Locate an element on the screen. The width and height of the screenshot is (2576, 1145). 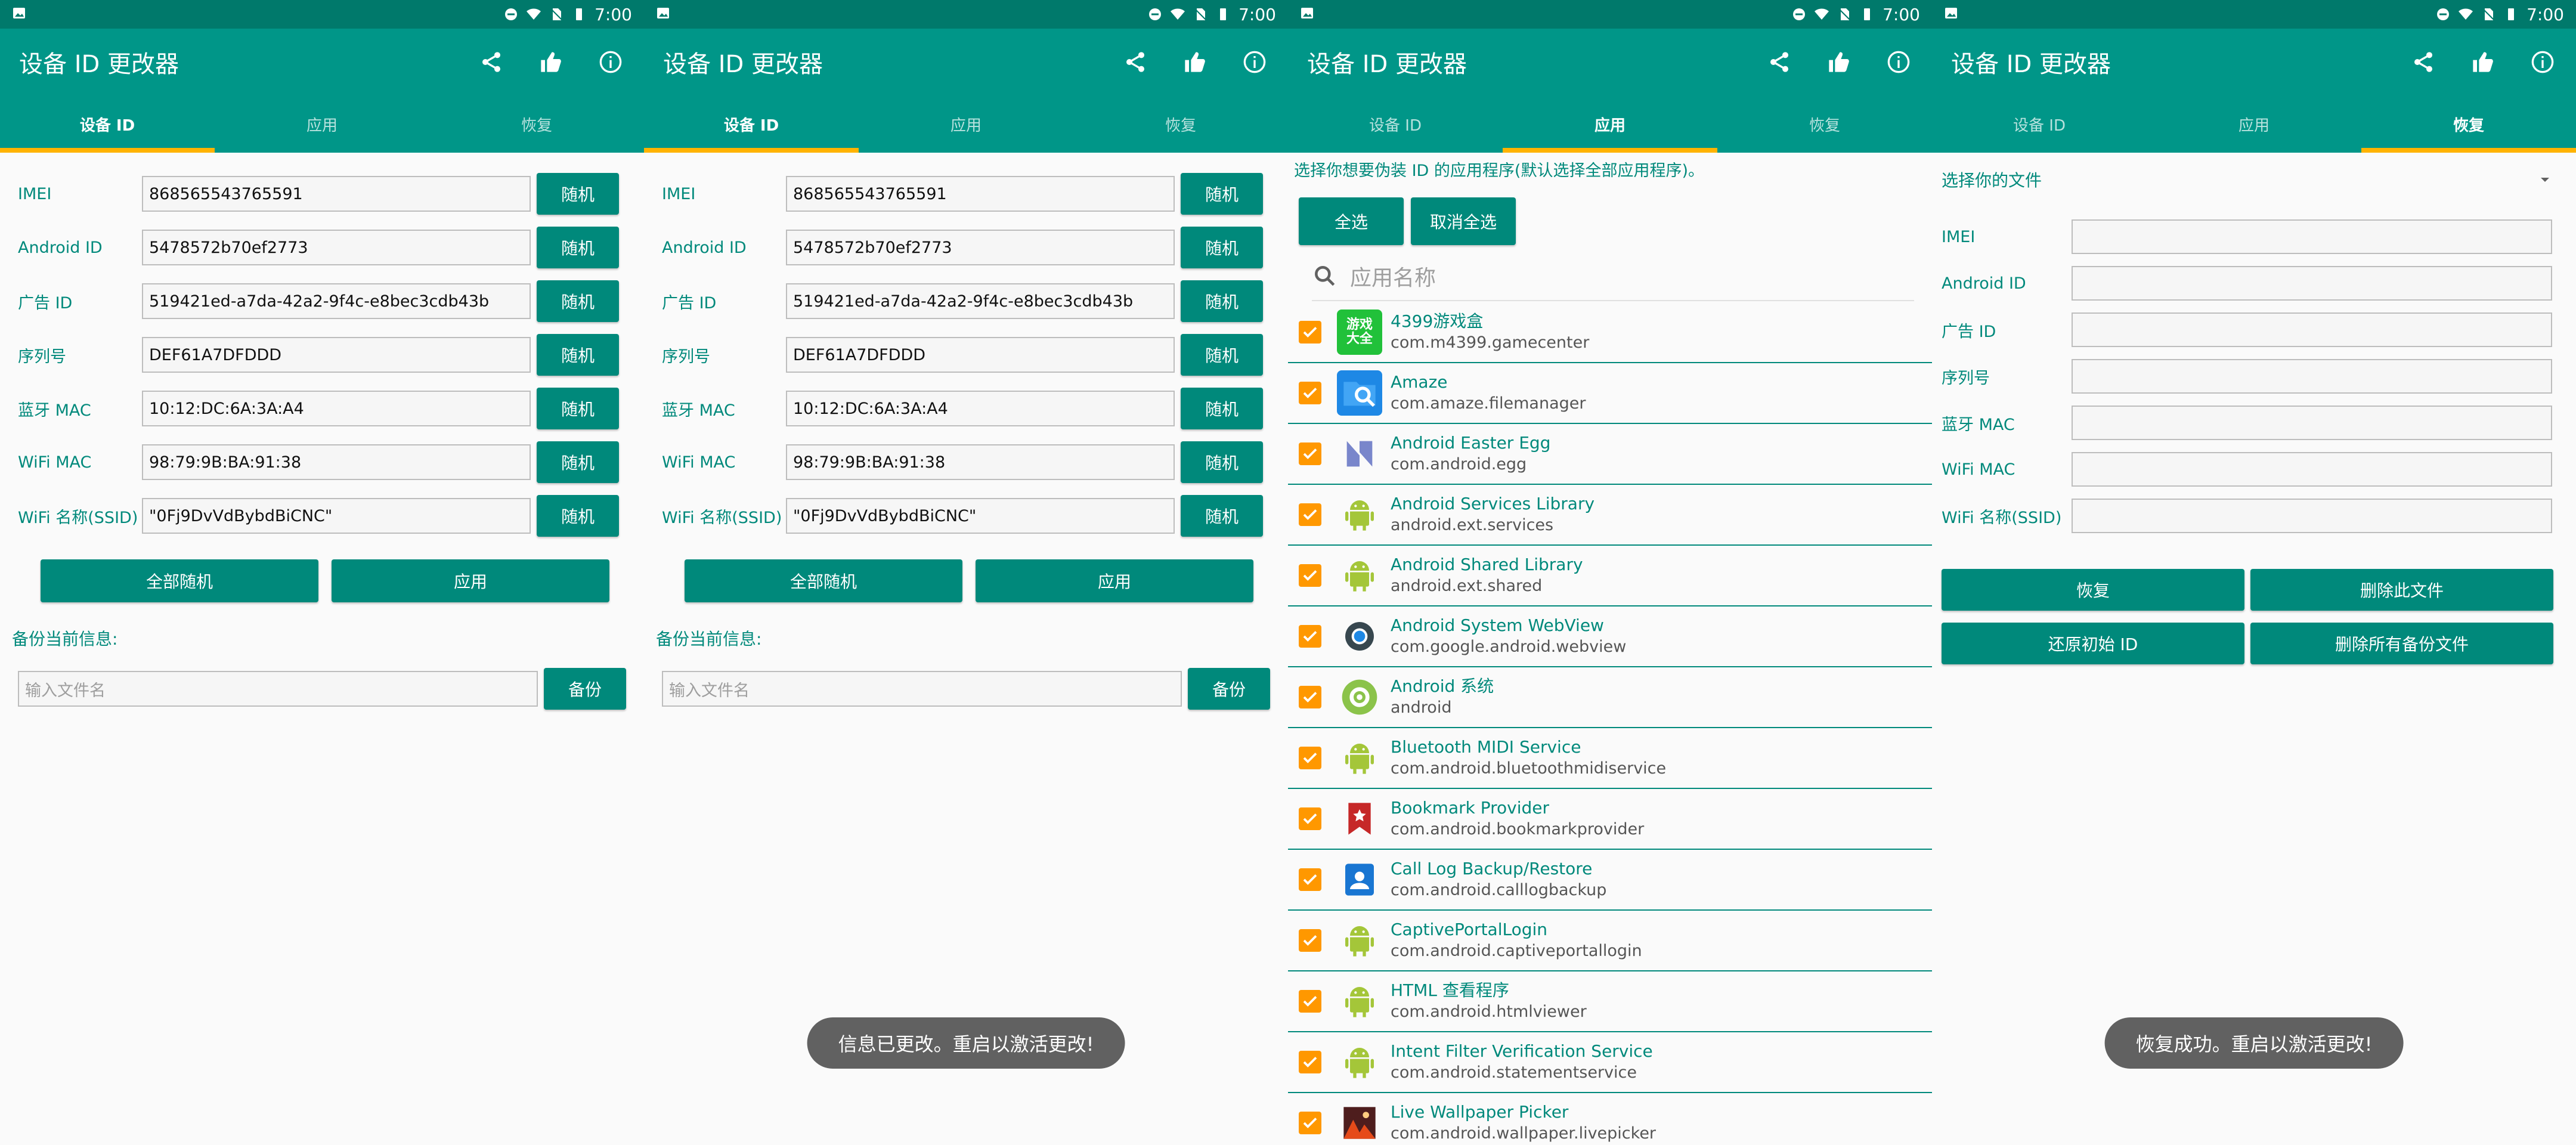
delete-all-backups-button: 删除所有备份文件 is located at coordinates (2402, 643).